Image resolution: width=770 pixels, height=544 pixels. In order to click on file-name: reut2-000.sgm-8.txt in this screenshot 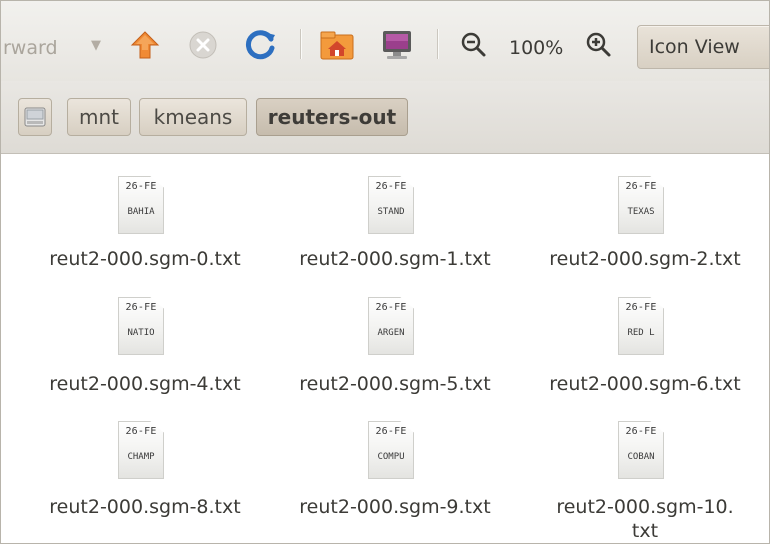, I will do `click(145, 507)`.